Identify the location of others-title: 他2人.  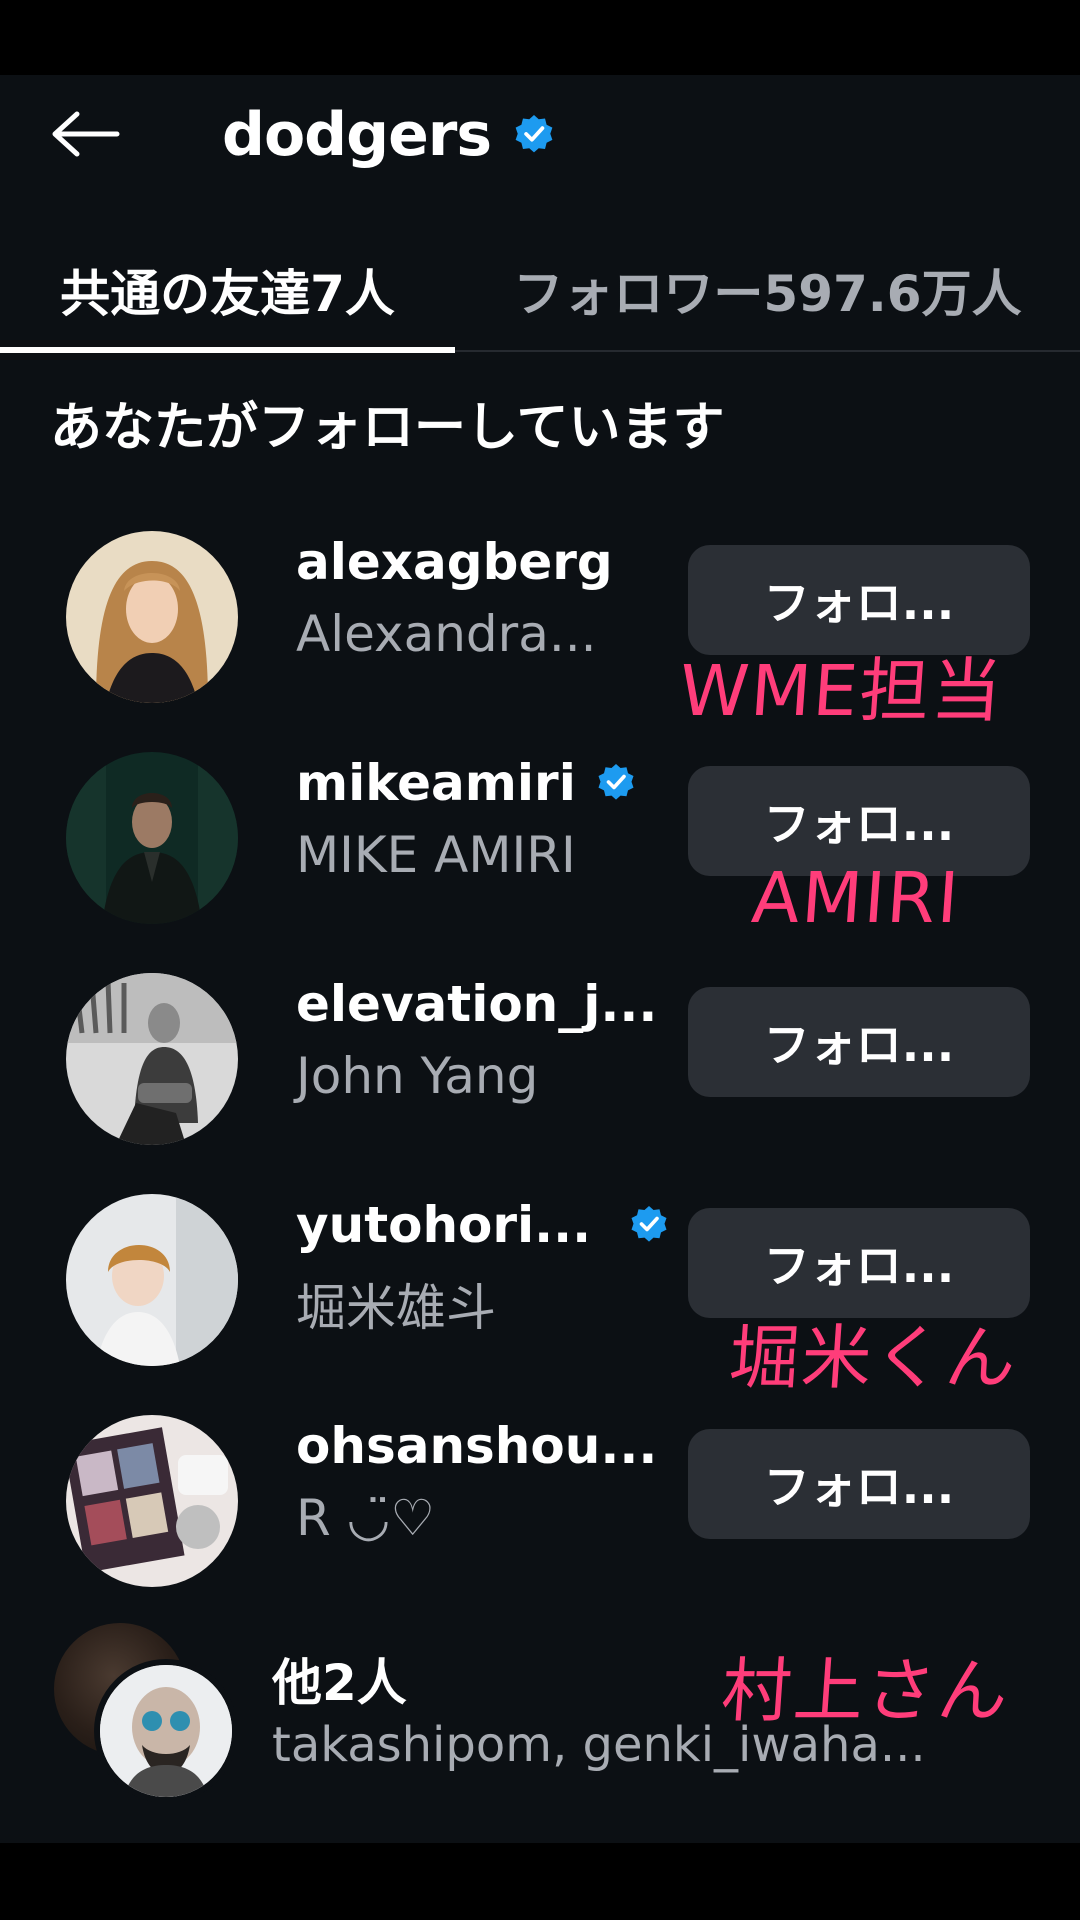
(339, 1679).